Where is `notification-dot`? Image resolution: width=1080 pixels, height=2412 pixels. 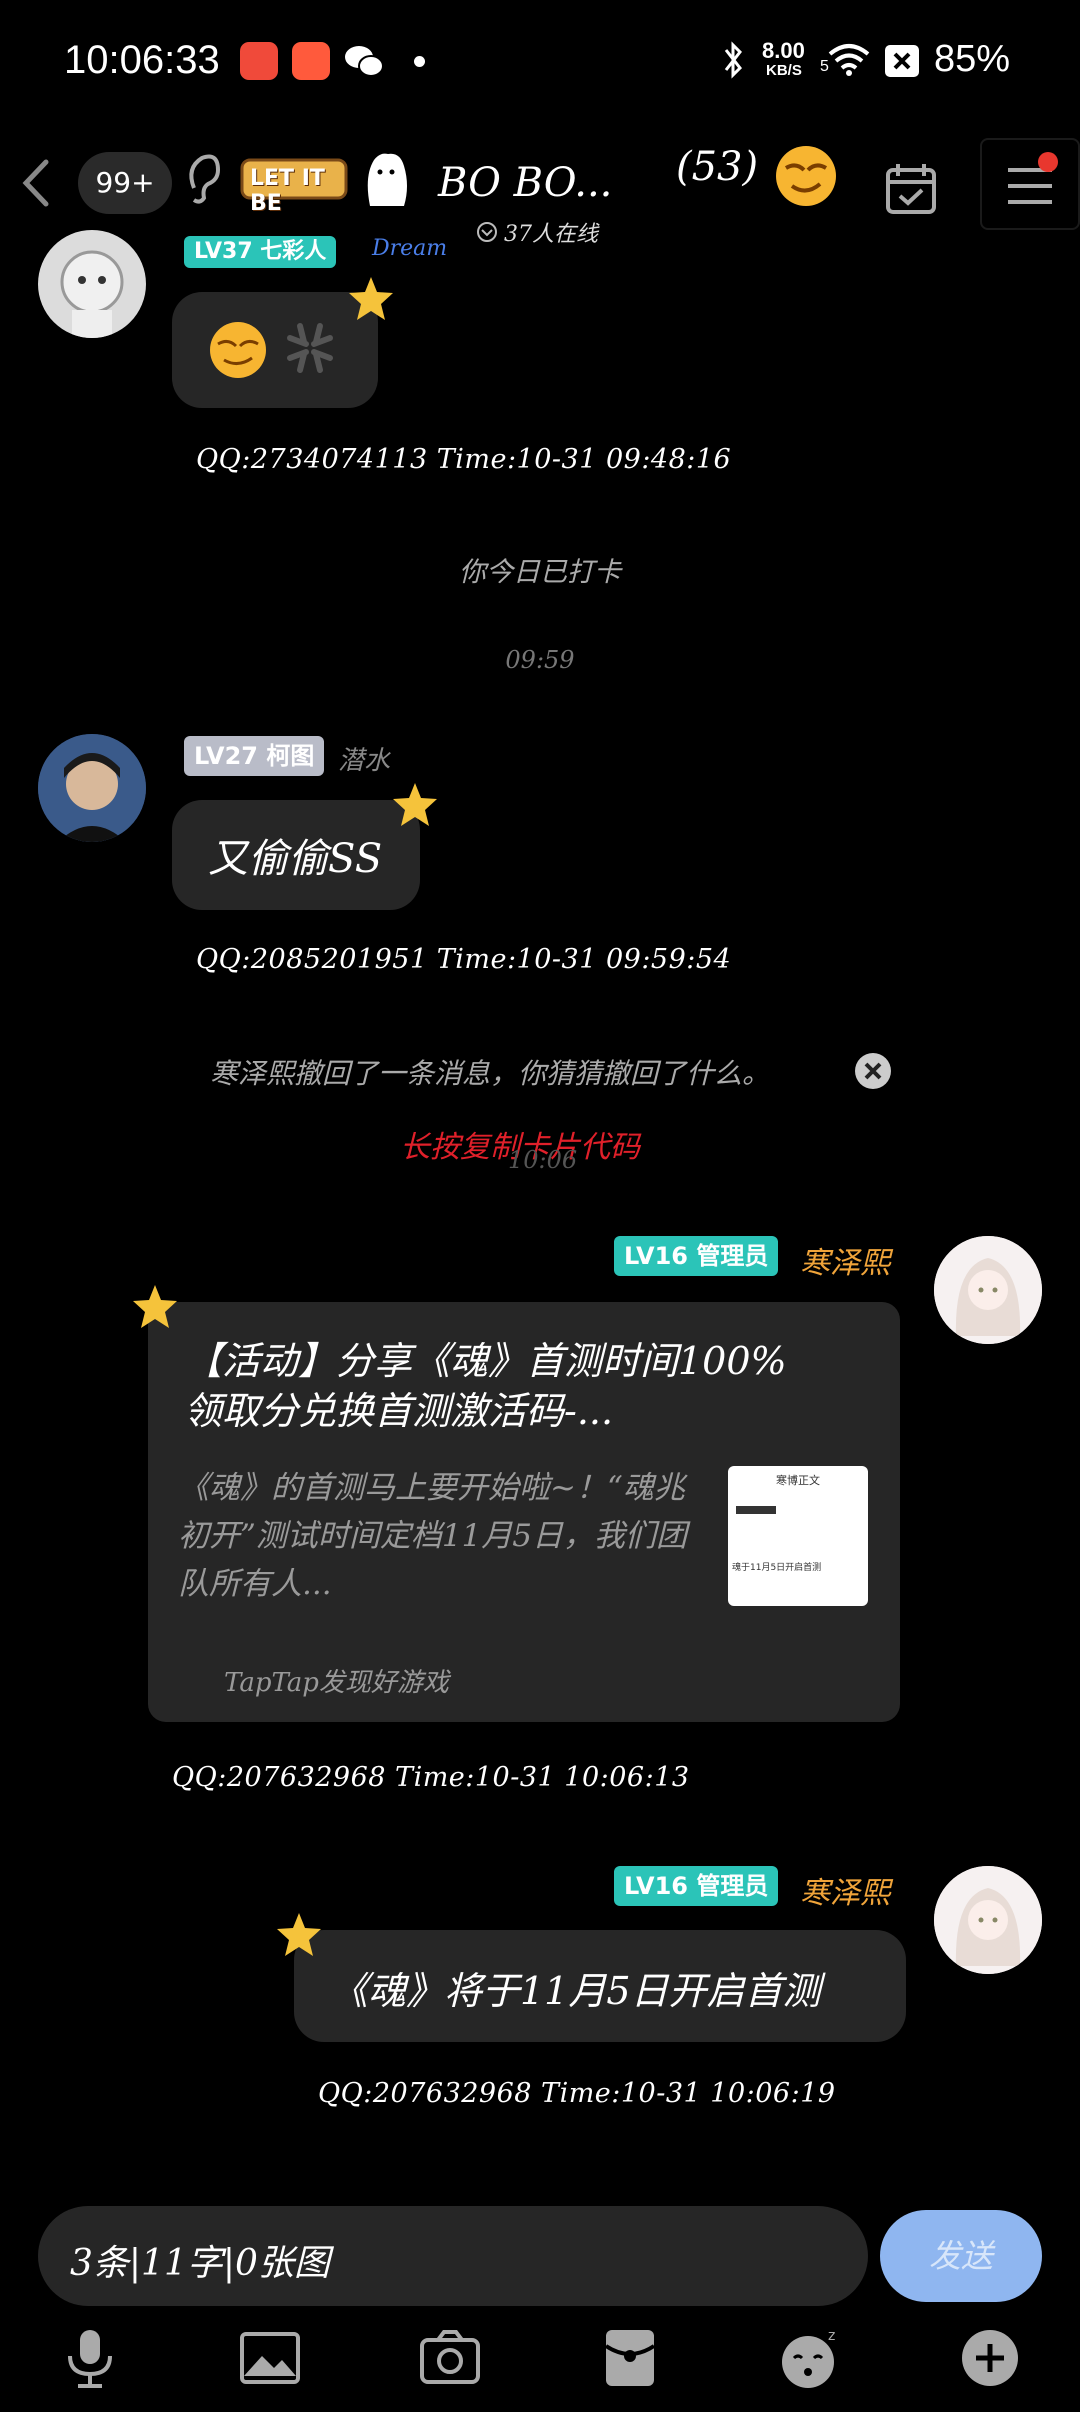
notification-dot is located at coordinates (419, 61).